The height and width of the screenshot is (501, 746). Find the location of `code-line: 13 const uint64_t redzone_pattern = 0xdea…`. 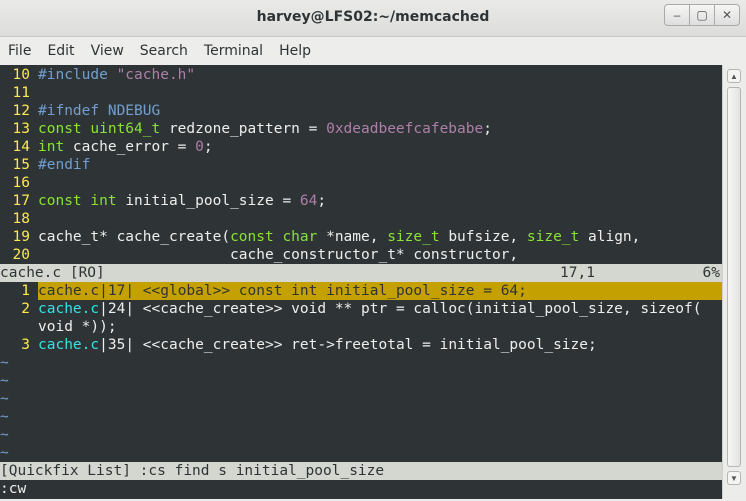

code-line: 13 const uint64_t redzone_pattern = 0xdea… is located at coordinates (361, 129).